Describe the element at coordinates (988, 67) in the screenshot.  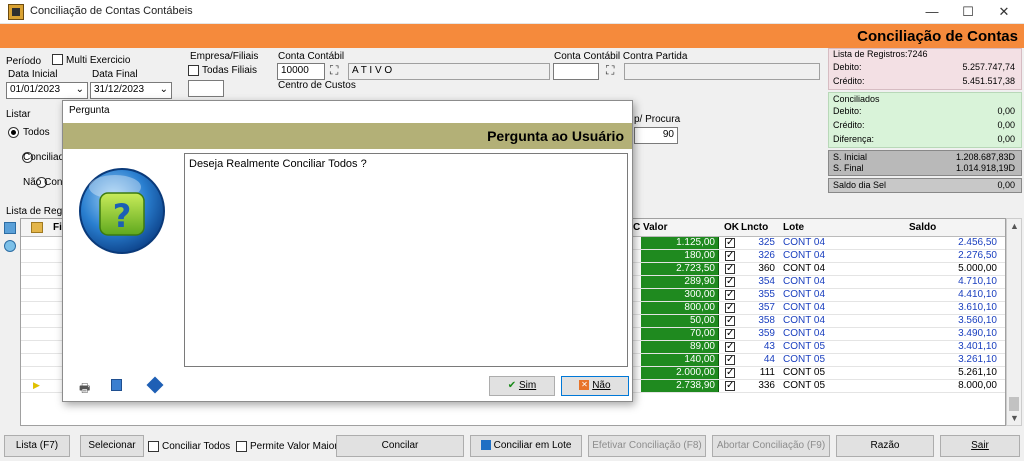
I see `debito-value: 5.257.747,74` at that location.